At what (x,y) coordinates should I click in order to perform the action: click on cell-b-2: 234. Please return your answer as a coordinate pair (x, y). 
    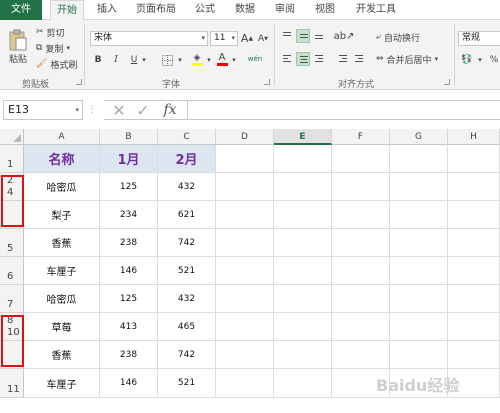
    Looking at the image, I should click on (129, 215).